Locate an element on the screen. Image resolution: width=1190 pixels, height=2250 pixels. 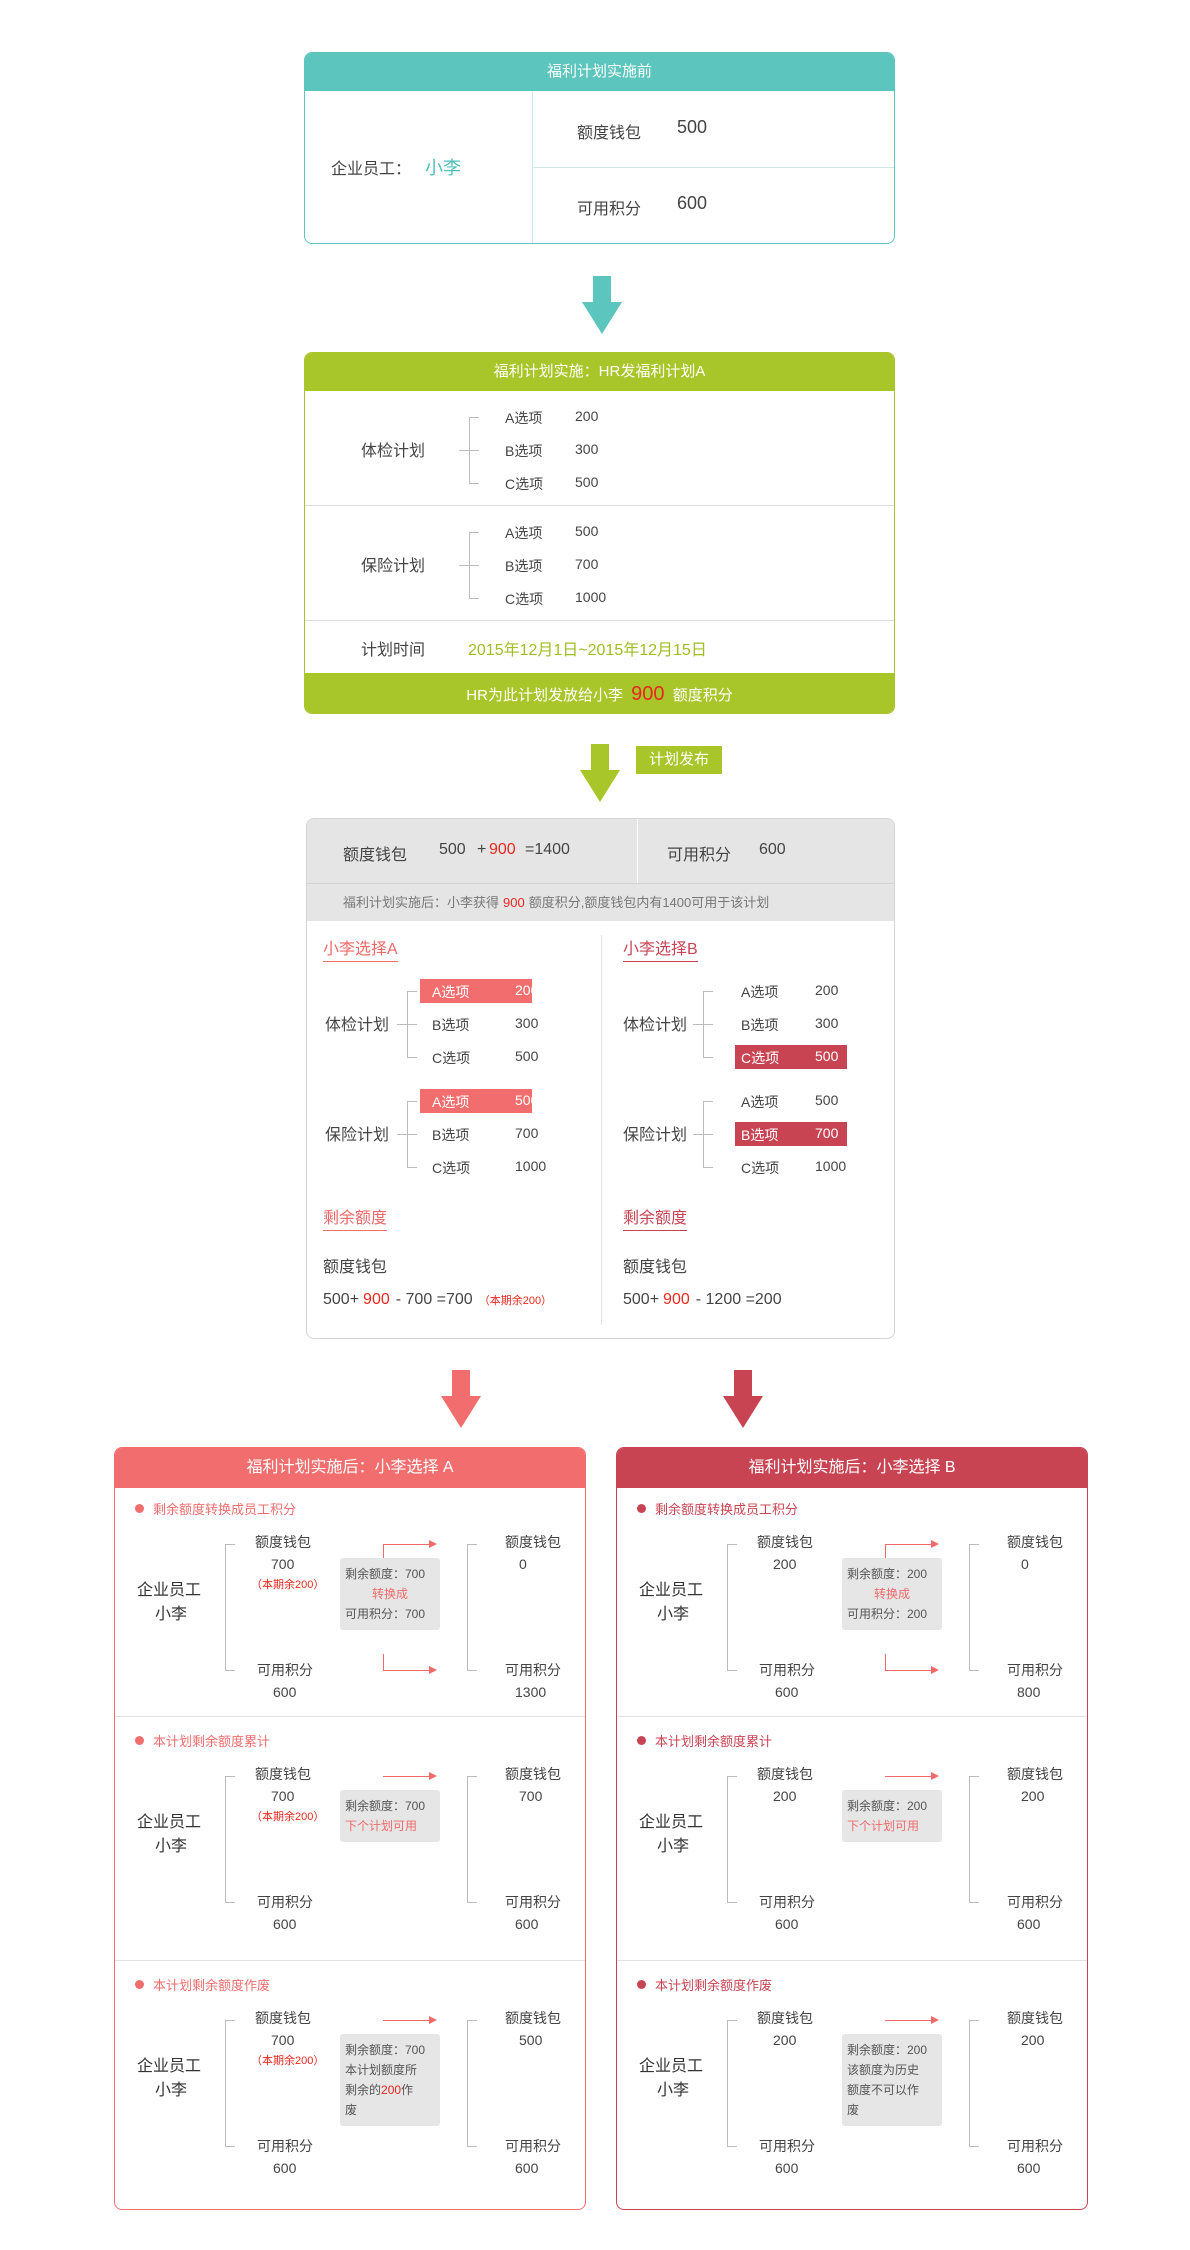
section-title: 本计划剩余额度累计 is located at coordinates (212, 1741).